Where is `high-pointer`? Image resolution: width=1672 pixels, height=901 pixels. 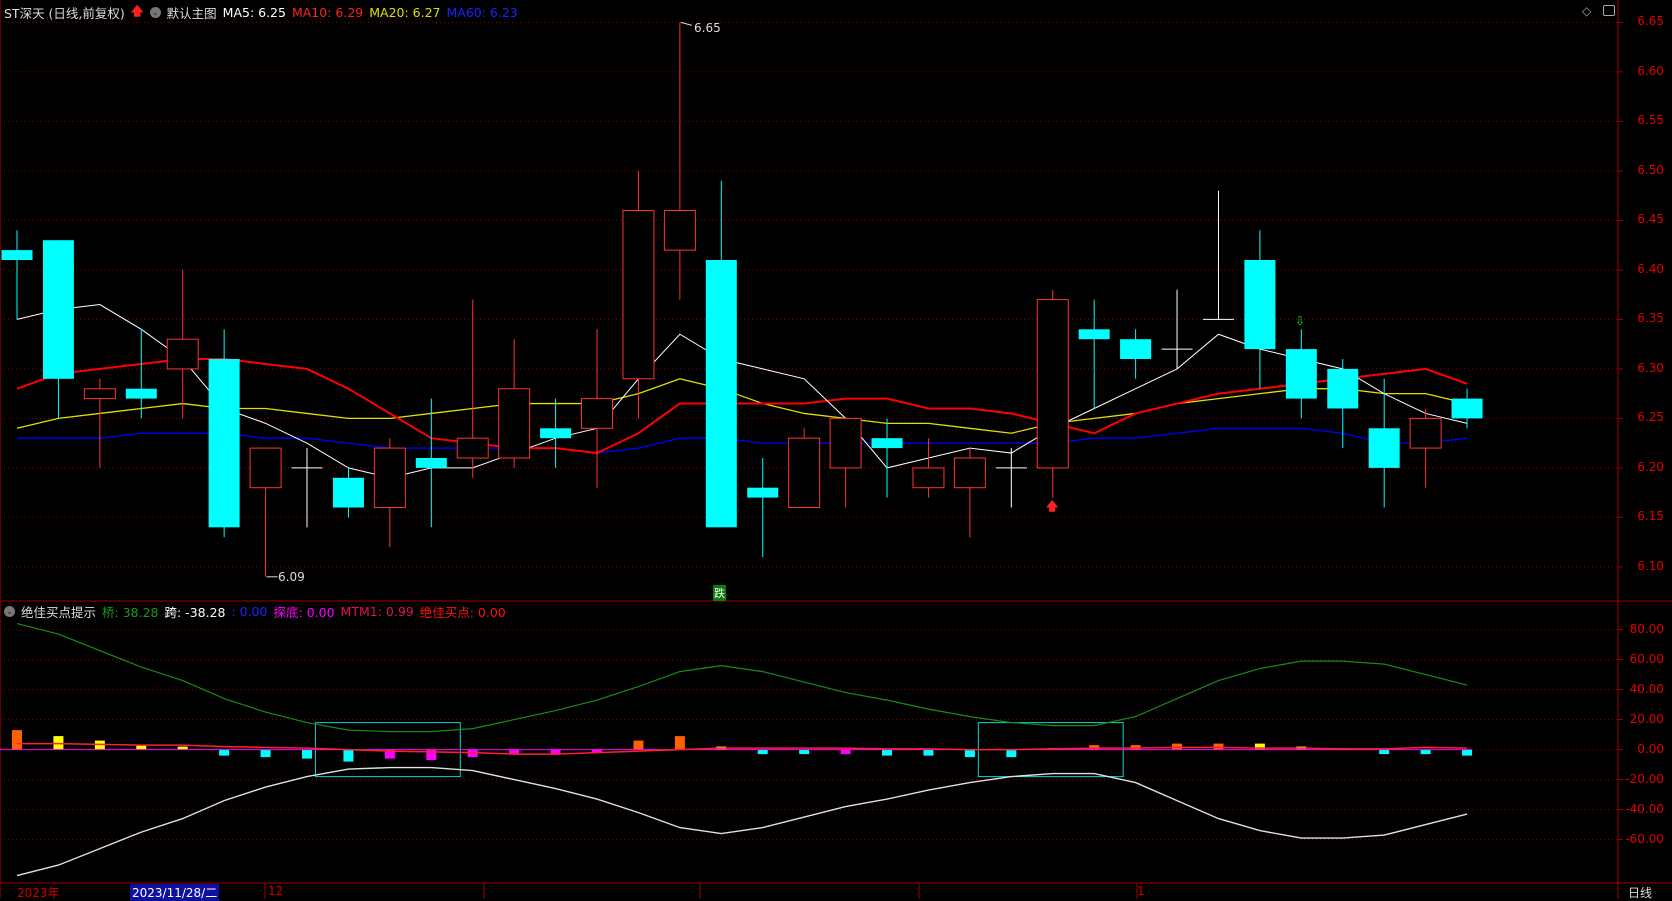
high-pointer is located at coordinates (686, 23).